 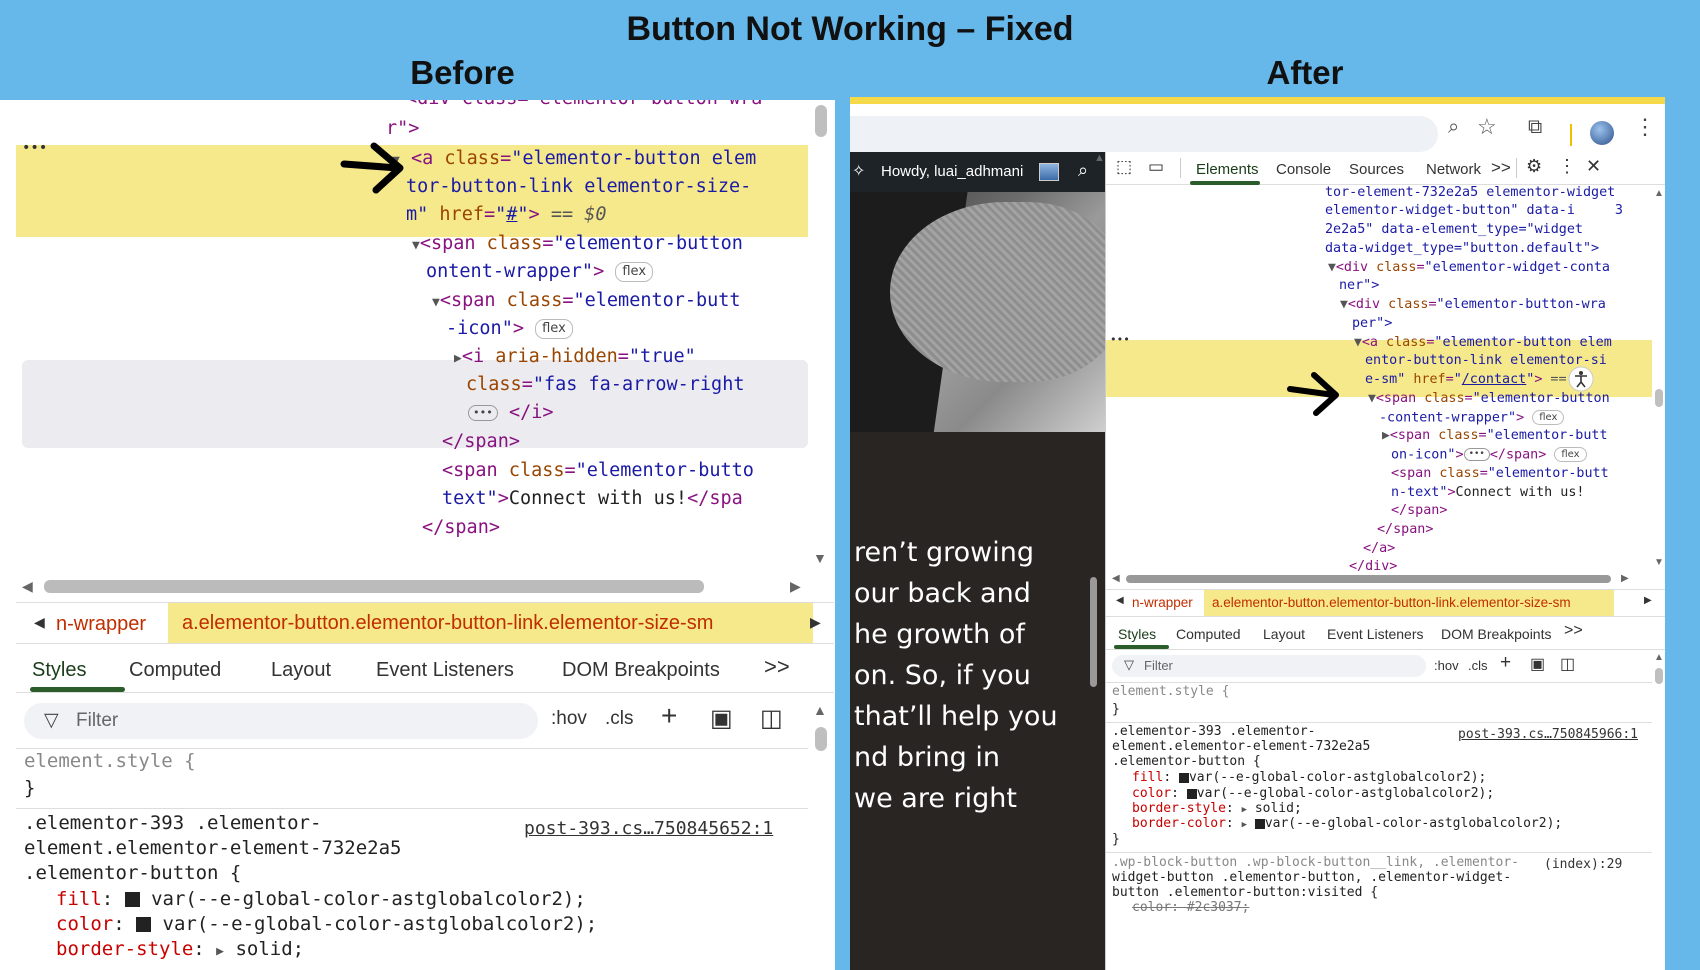 I want to click on anchor-node-line: ▼ <a class="elementor-button elem, so click(x=574, y=158).